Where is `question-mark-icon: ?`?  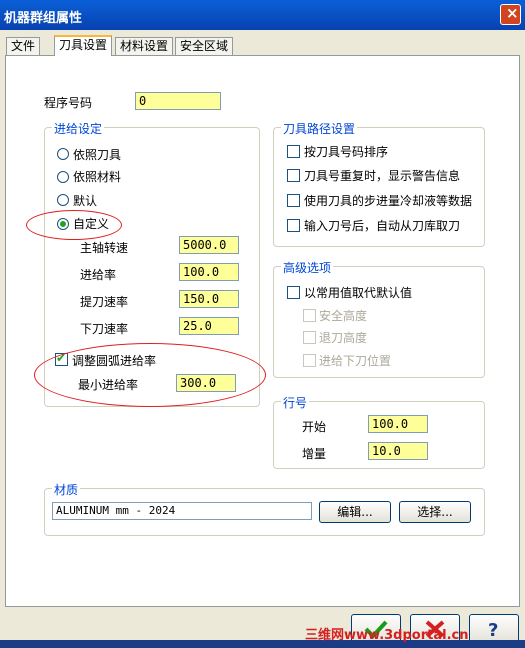
question-mark-icon: ? is located at coordinates (493, 630).